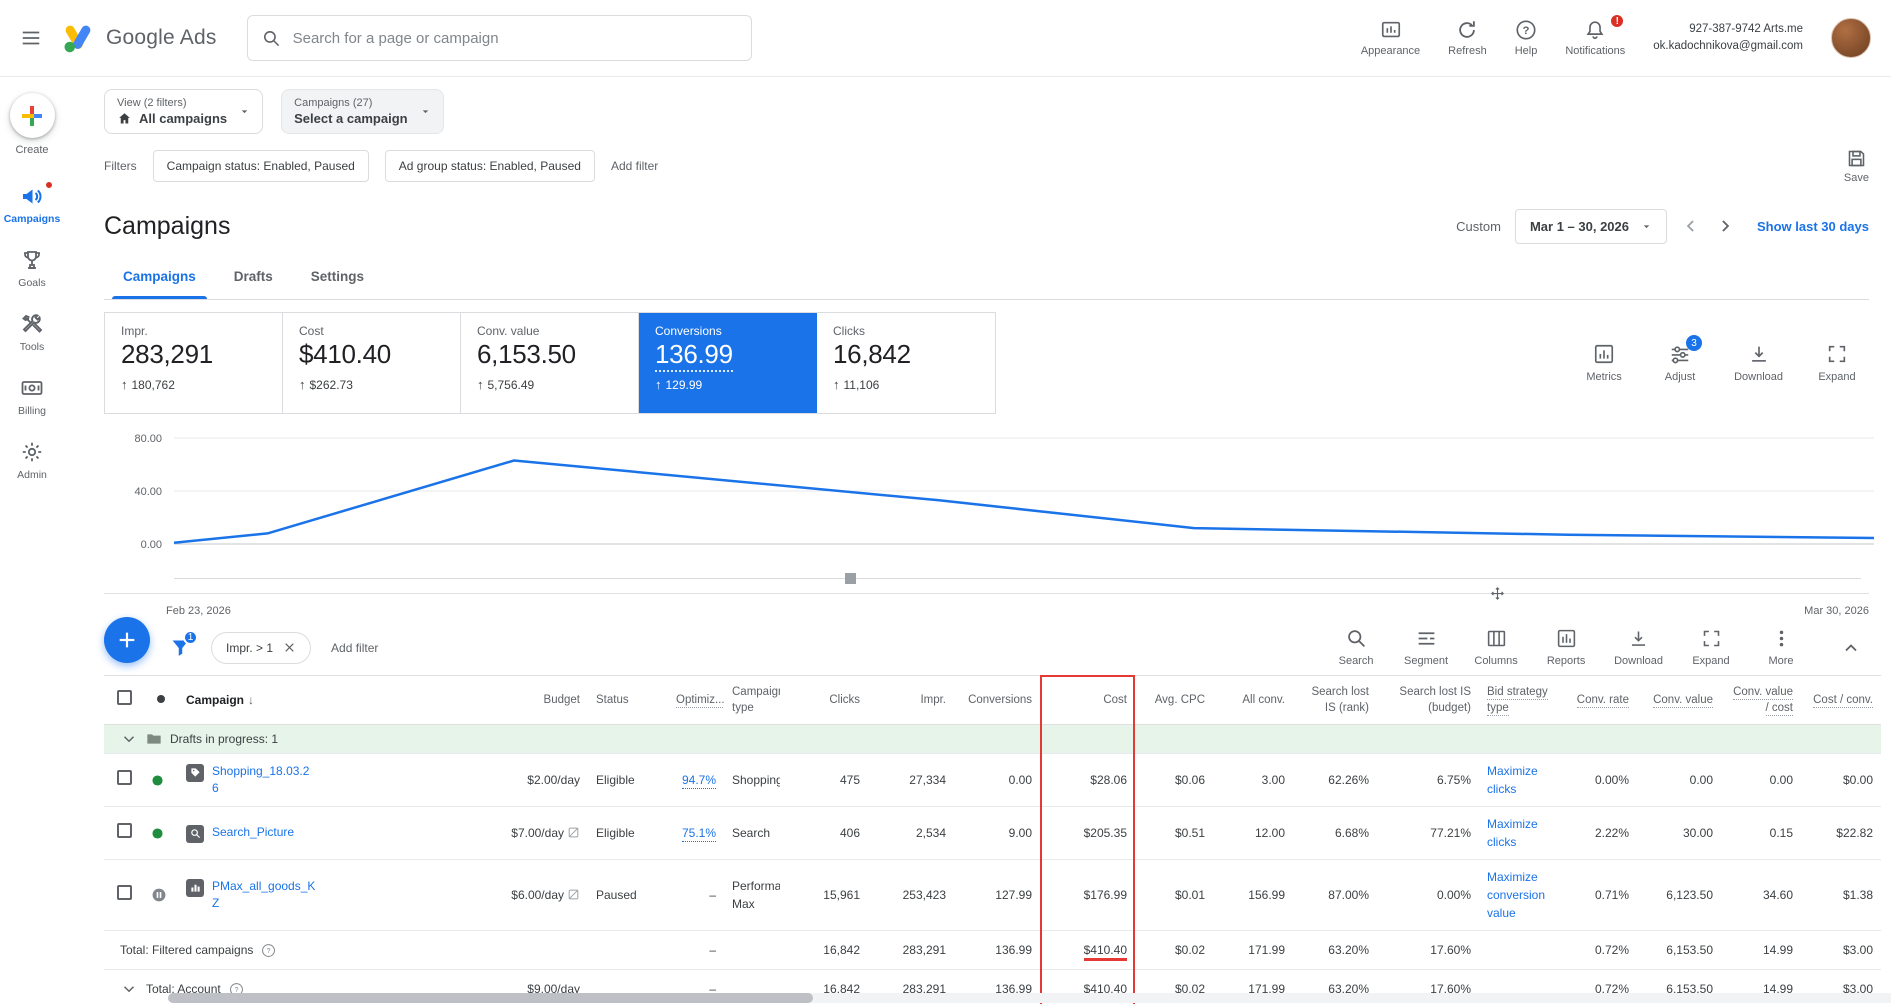 The height and width of the screenshot is (1004, 1891). Describe the element at coordinates (1390, 38) in the screenshot. I see `appearance-button: Appearance` at that location.